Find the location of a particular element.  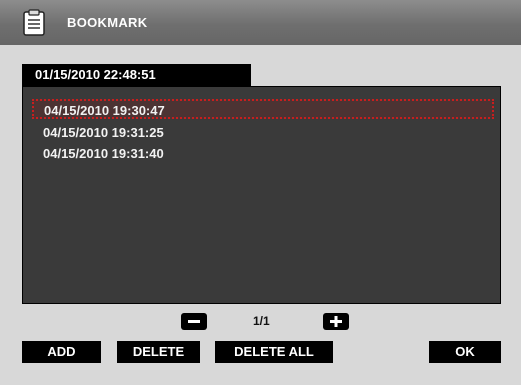

plus-icon is located at coordinates (336, 321).